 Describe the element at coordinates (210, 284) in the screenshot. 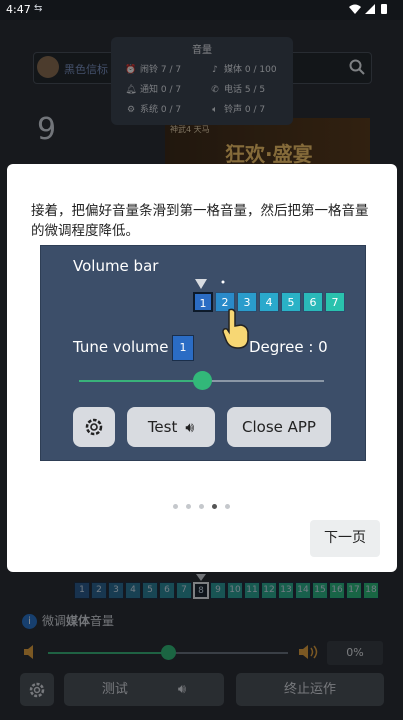

I see `pointer-marker-icon` at that location.